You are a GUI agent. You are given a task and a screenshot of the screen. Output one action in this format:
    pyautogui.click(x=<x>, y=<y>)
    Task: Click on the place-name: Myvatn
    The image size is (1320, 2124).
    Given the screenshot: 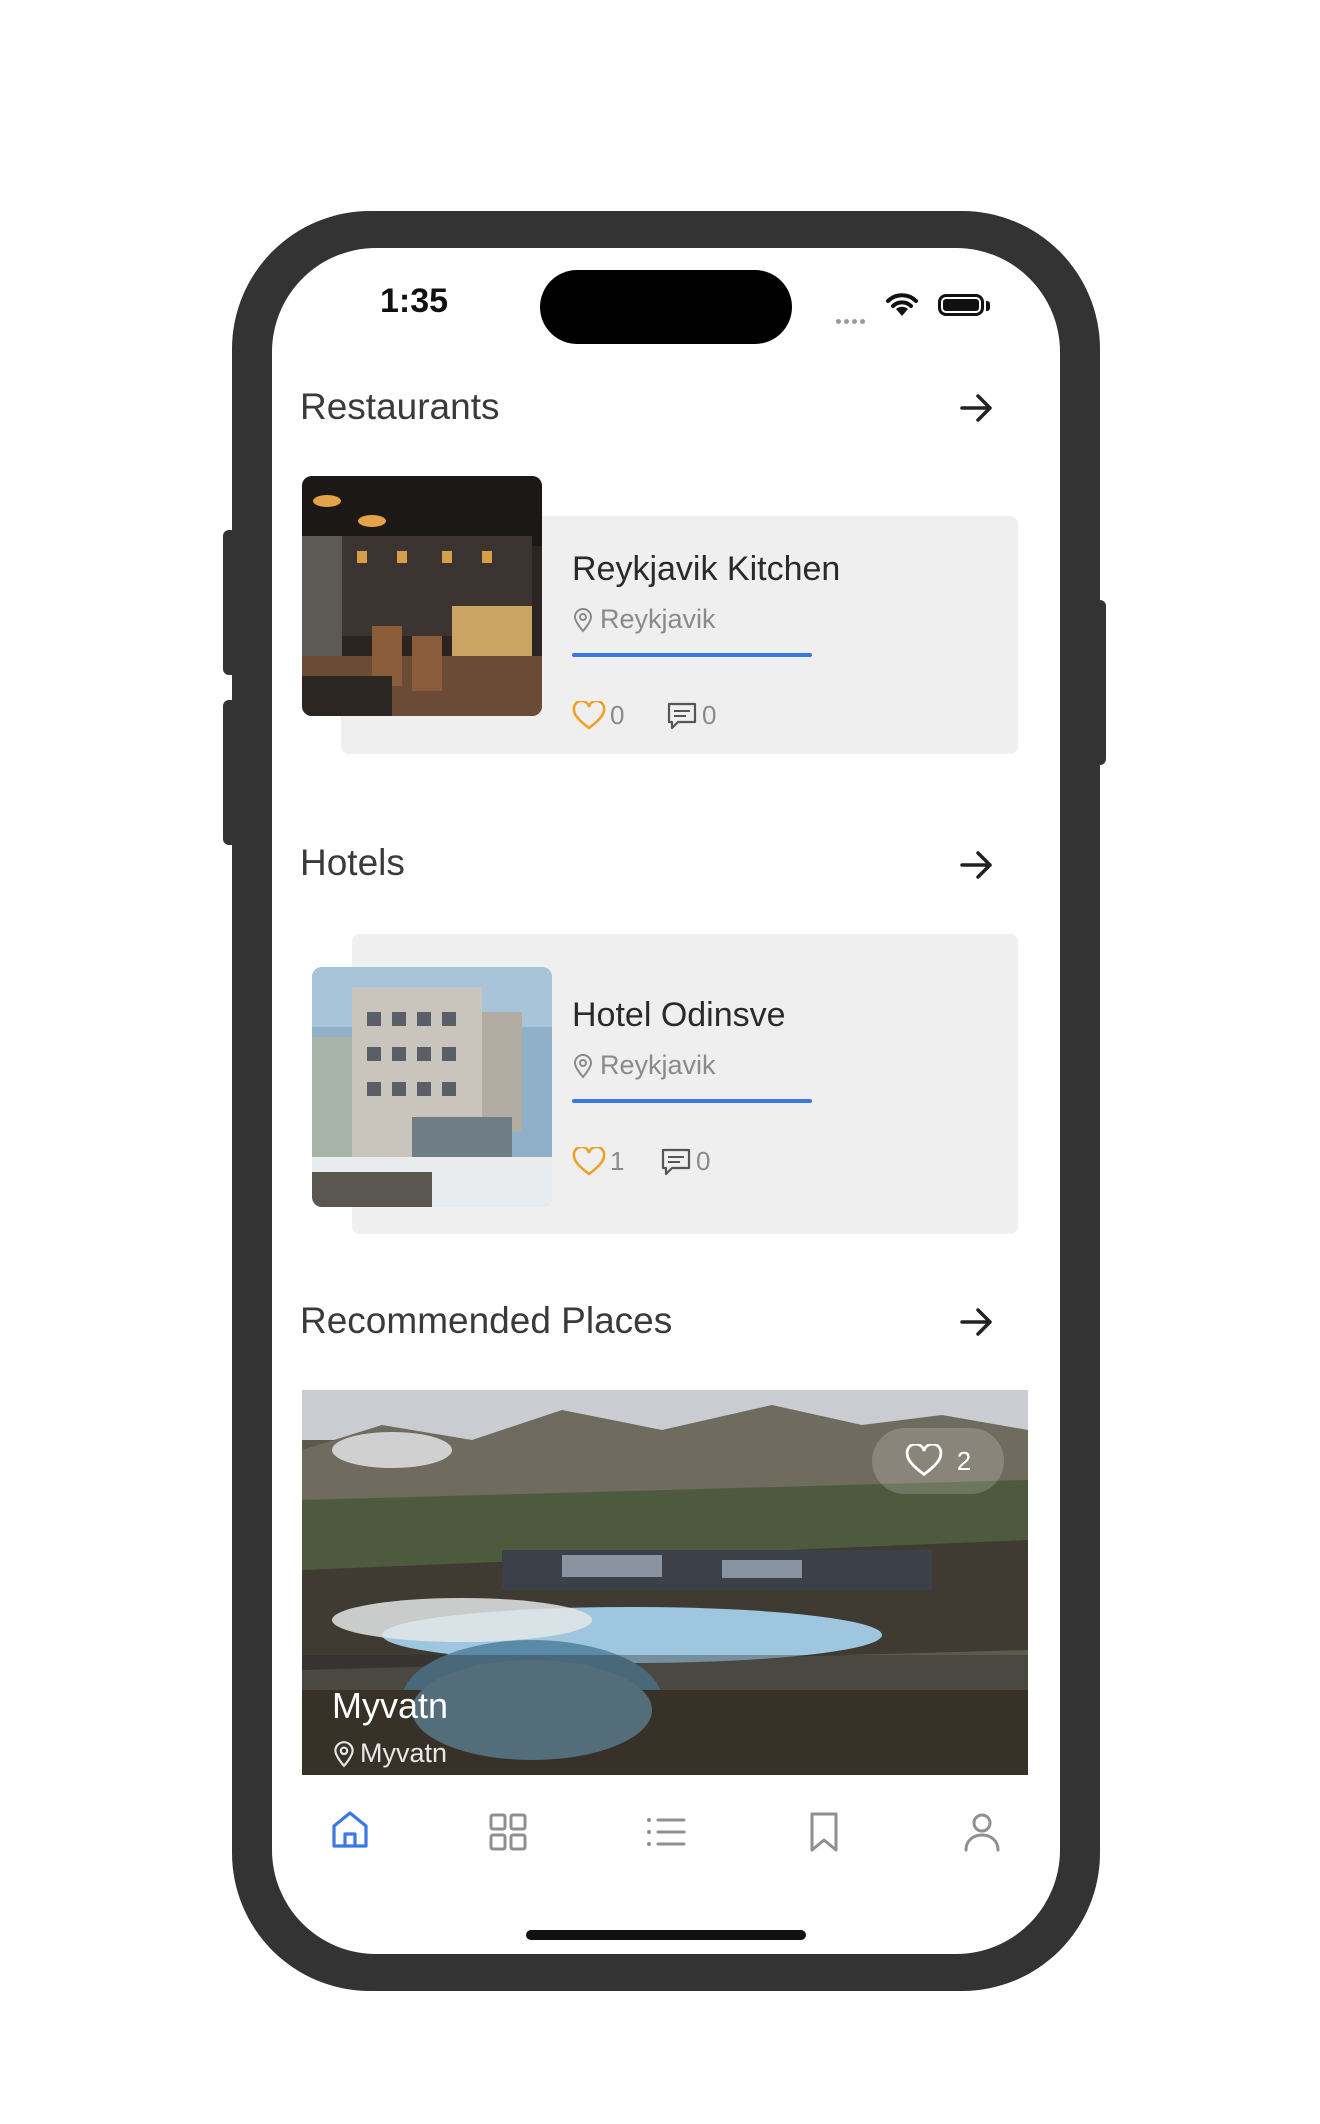 What is the action you would take?
    pyautogui.click(x=390, y=1705)
    